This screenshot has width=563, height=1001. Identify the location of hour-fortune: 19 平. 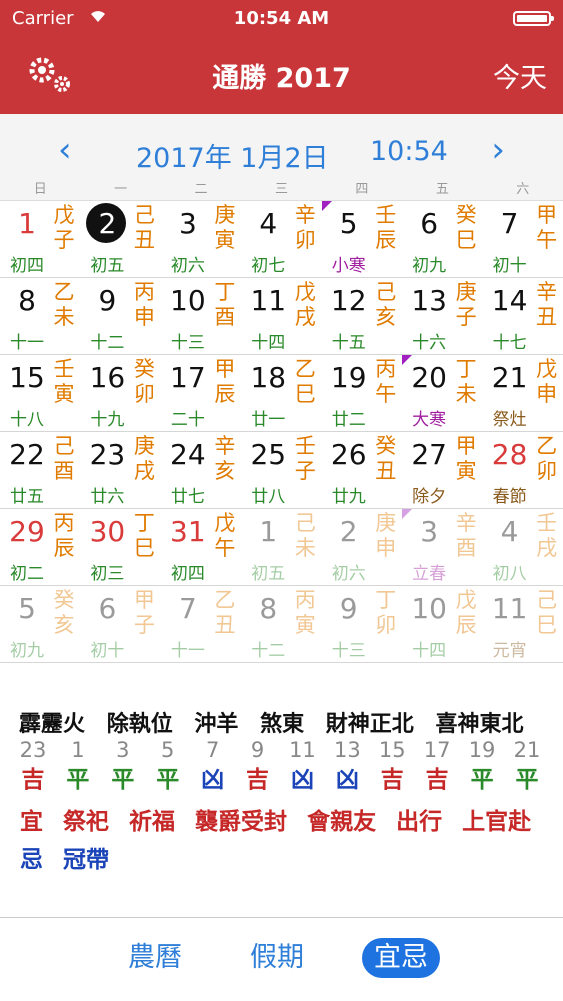
(482, 766).